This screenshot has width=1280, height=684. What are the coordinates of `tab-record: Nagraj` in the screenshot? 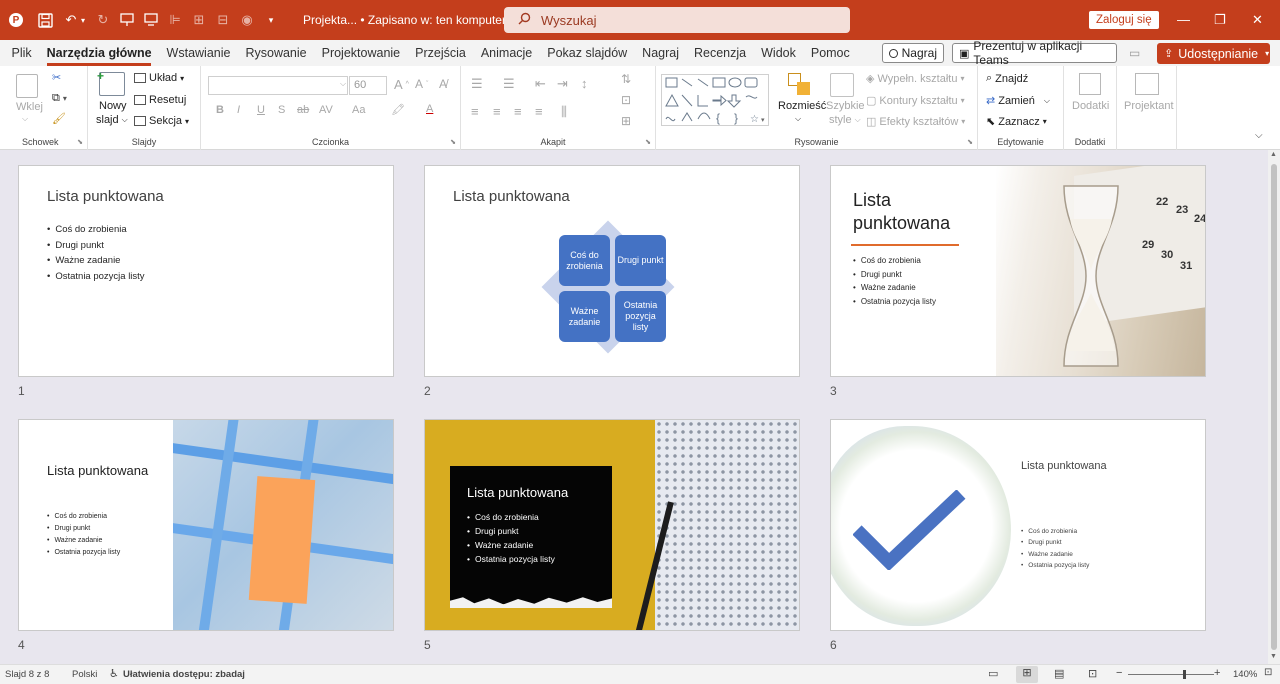 It's located at (661, 53).